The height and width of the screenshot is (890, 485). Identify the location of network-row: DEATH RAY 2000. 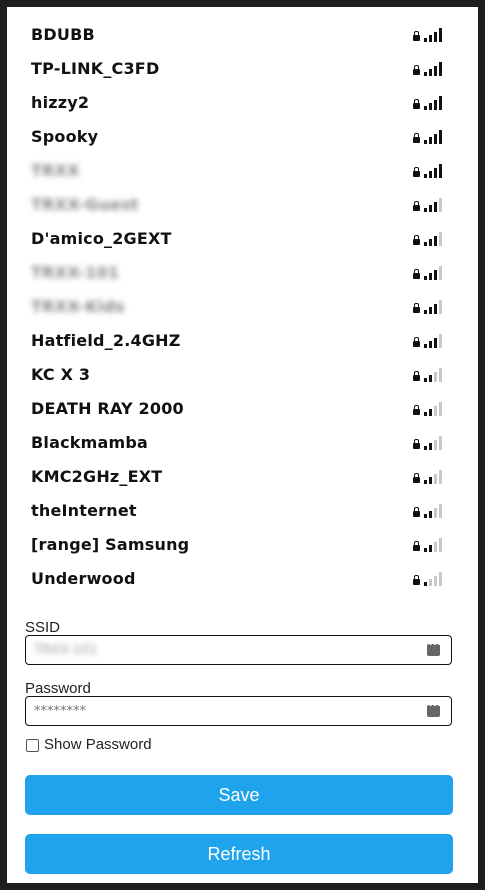
(242, 409).